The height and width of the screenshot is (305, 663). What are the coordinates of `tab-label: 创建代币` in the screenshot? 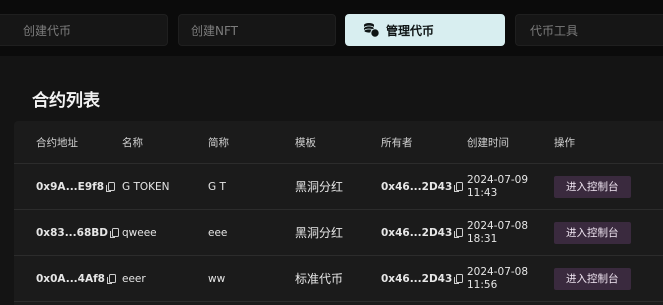 It's located at (47, 30).